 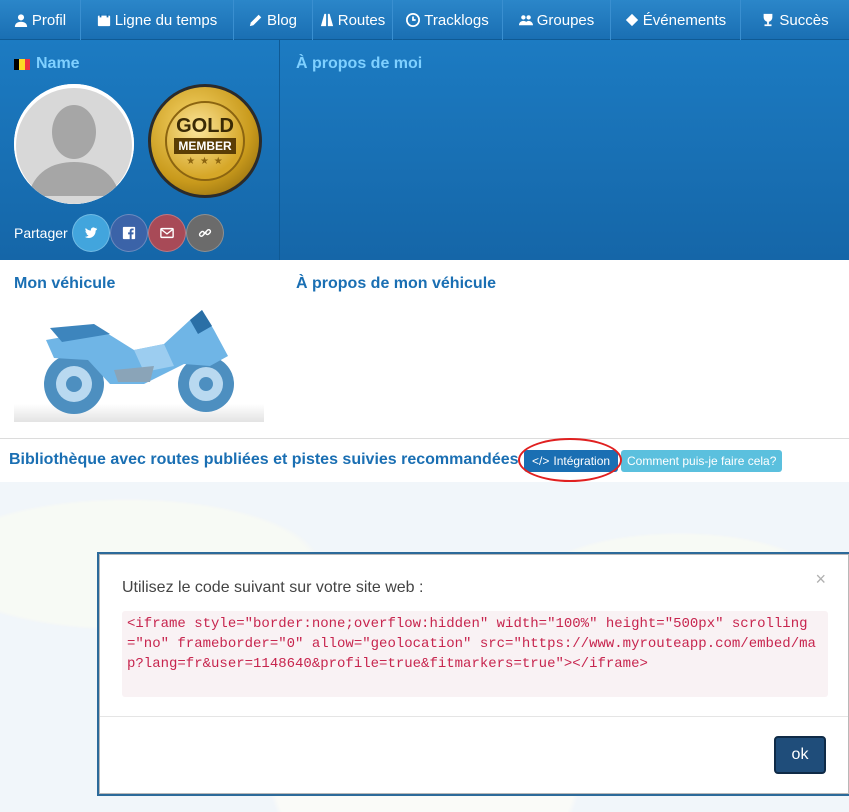 I want to click on share-link-button, so click(x=204, y=233).